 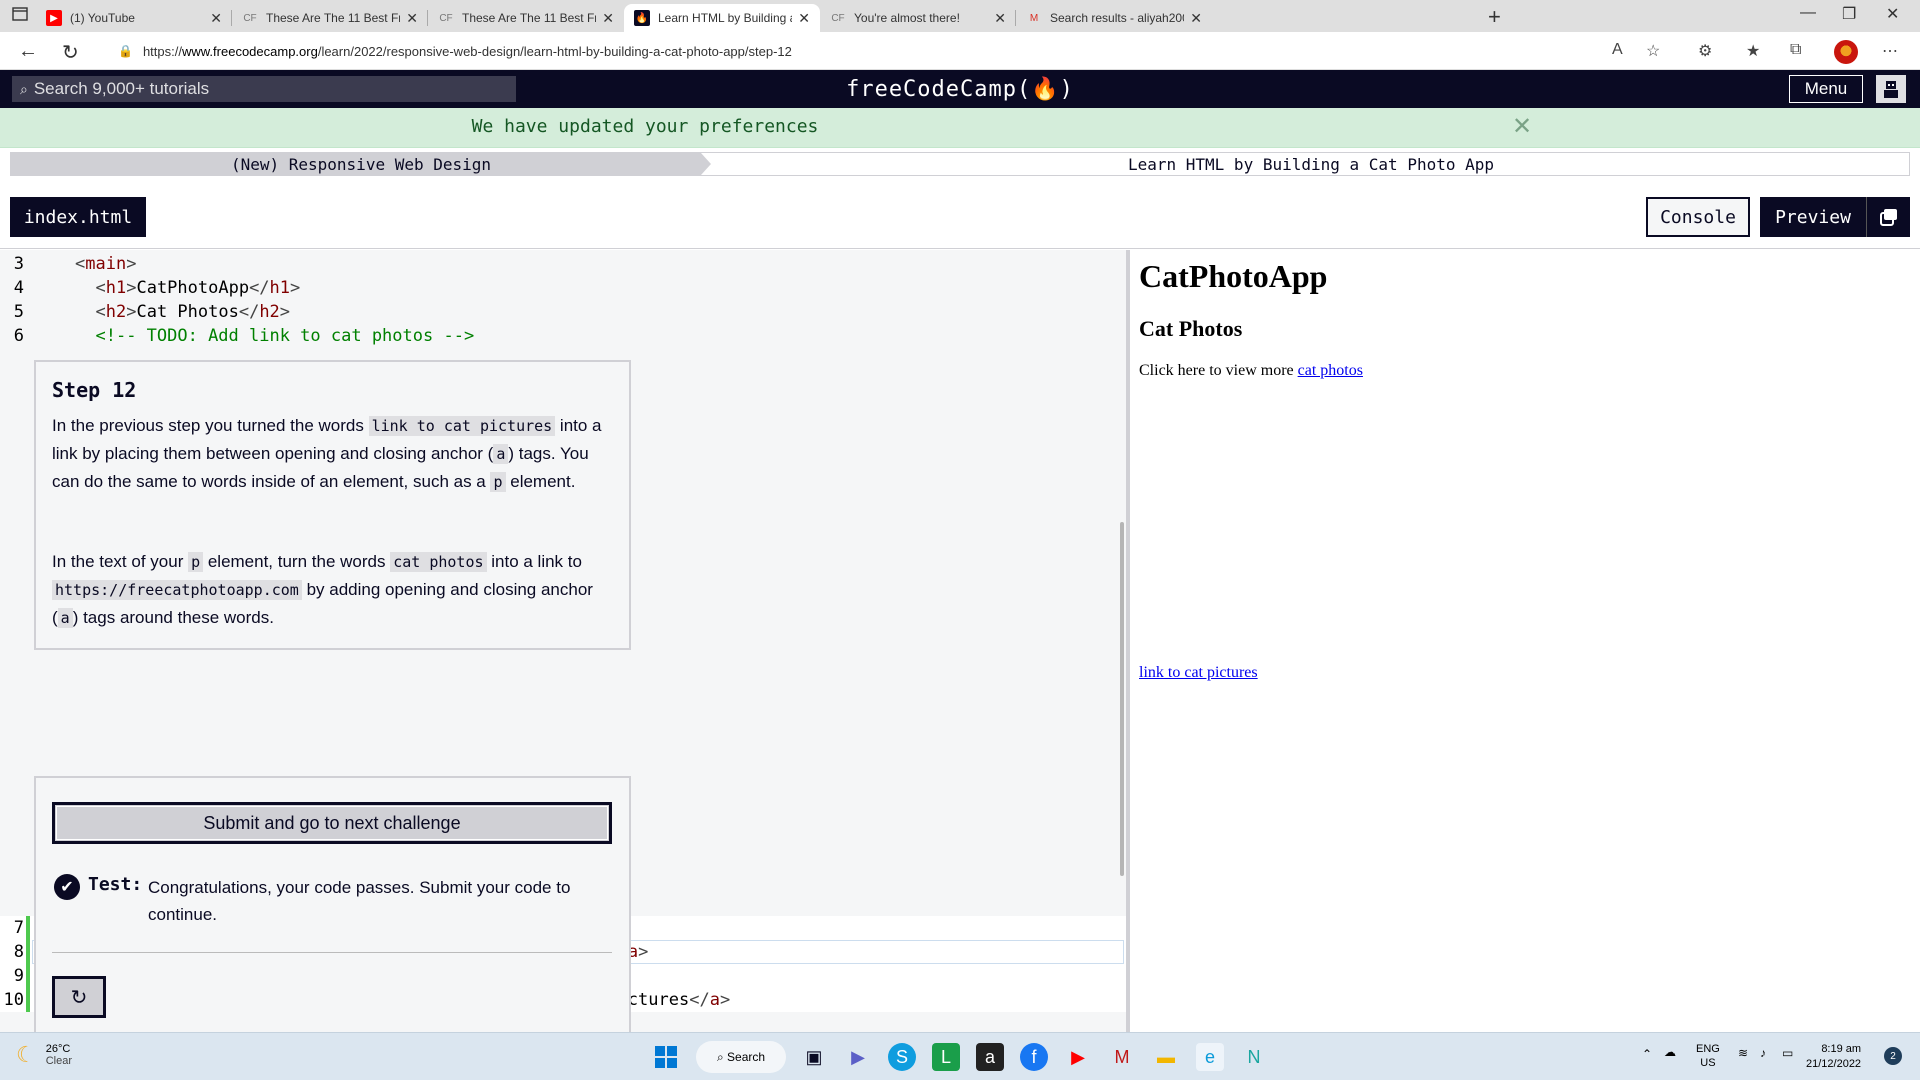 What do you see at coordinates (534, 561) in the screenshot?
I see `step-text: into a link to` at bounding box center [534, 561].